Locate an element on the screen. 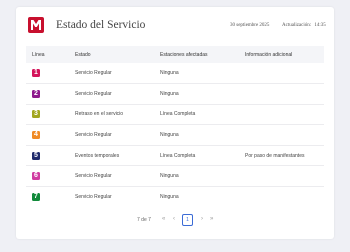  last-page-button: » is located at coordinates (211, 219).